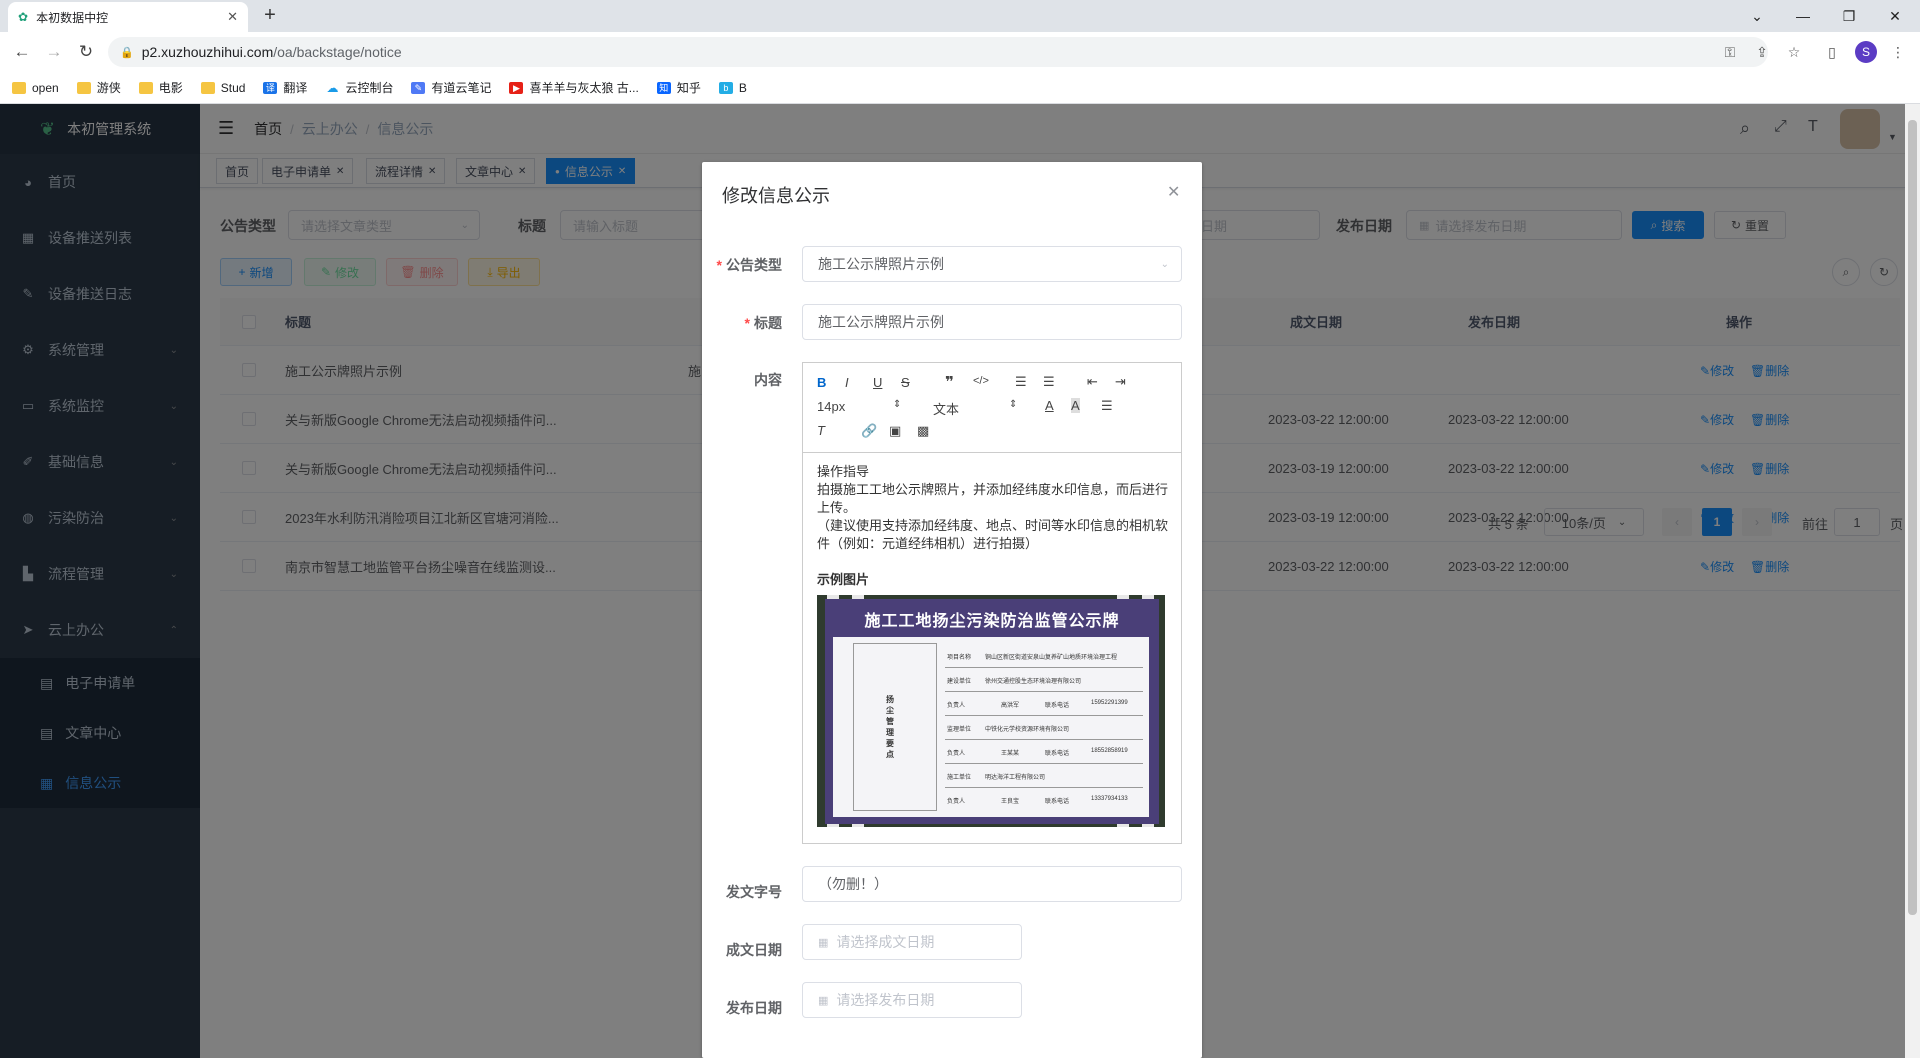 This screenshot has height=1058, width=1920. Describe the element at coordinates (992, 264) in the screenshot. I see `dialog-type-select: 施工公示牌照片示例 ⌄` at that location.